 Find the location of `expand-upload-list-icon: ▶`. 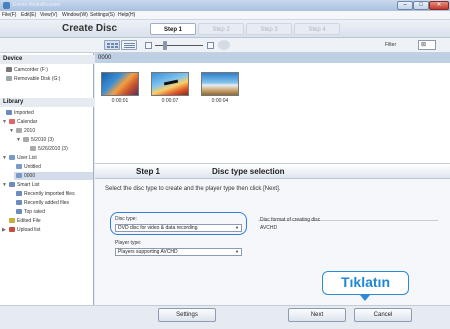

expand-upload-list-icon: ▶ is located at coordinates (4, 230).